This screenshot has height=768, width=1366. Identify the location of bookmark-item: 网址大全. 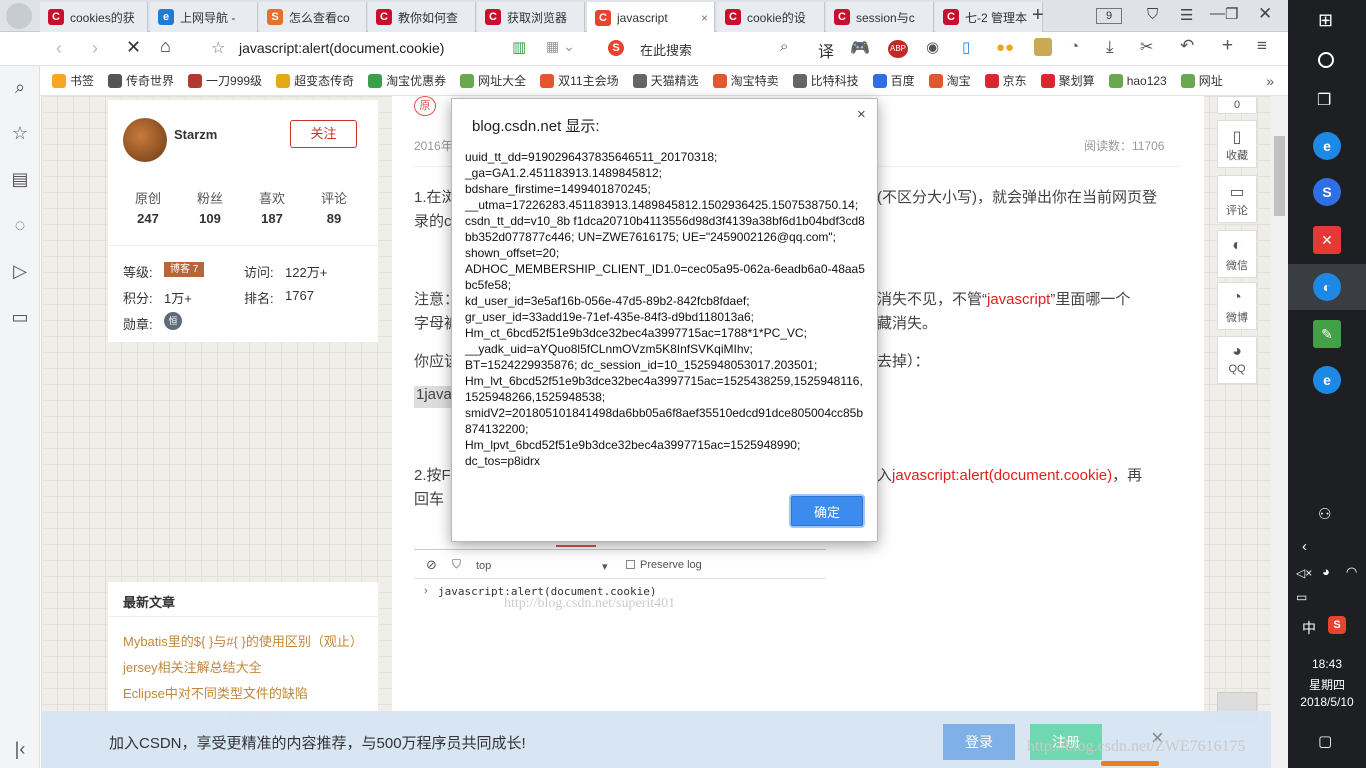
(493, 80).